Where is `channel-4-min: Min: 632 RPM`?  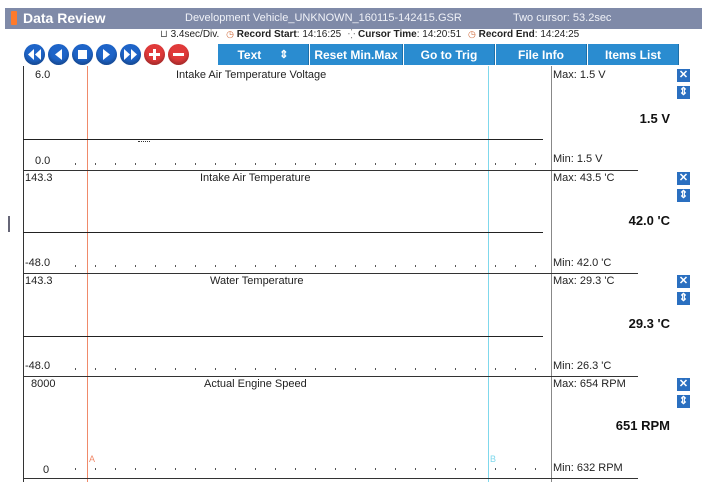 channel-4-min: Min: 632 RPM is located at coordinates (588, 468).